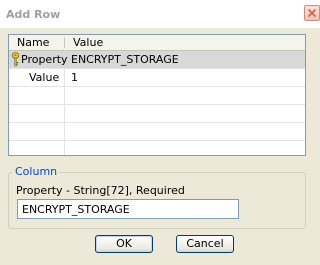  Describe the element at coordinates (15, 59) in the screenshot. I see `key-icon` at that location.